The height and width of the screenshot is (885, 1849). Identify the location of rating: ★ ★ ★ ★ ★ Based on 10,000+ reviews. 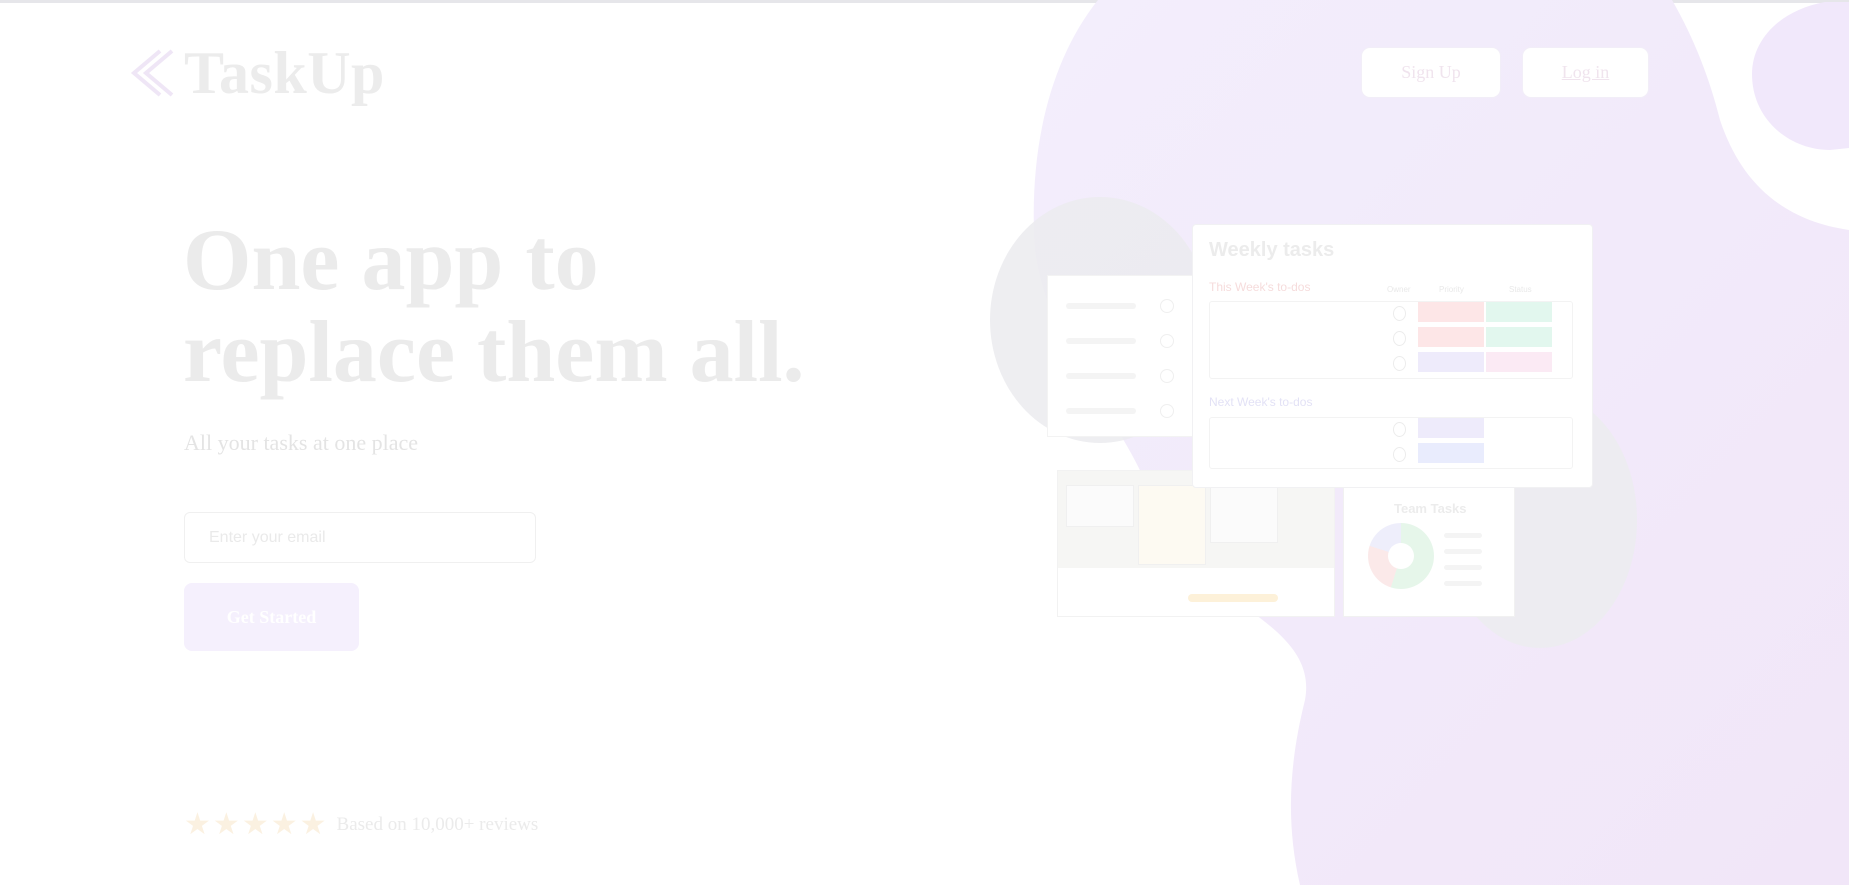
(361, 825).